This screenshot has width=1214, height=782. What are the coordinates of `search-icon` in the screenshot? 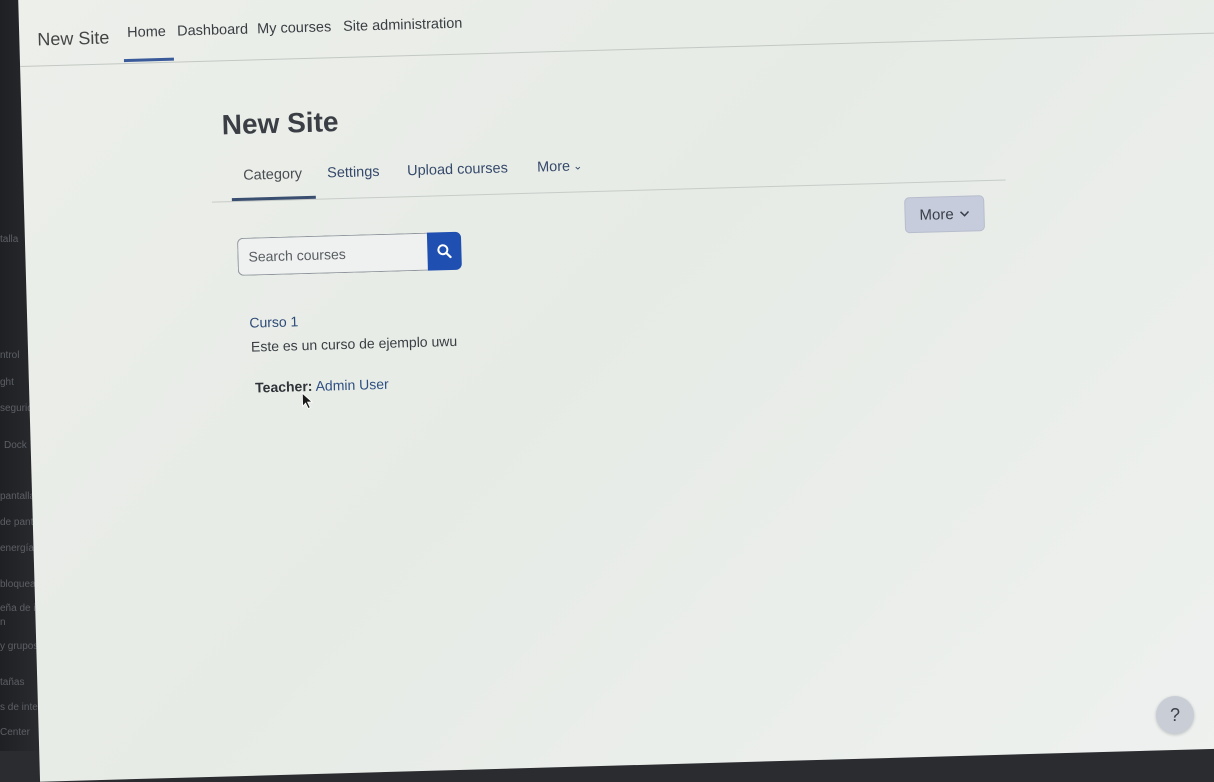 It's located at (444, 251).